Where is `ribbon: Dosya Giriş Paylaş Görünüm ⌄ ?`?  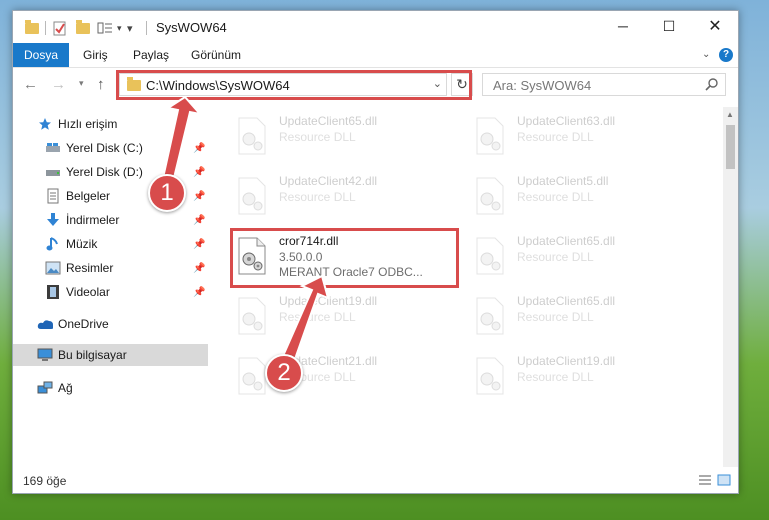 ribbon: Dosya Giriş Paylaş Görünüm ⌄ ? is located at coordinates (375, 55).